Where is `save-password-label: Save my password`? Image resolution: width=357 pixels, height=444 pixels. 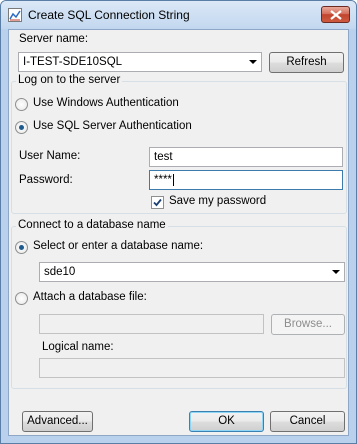
save-password-label: Save my password is located at coordinates (217, 201).